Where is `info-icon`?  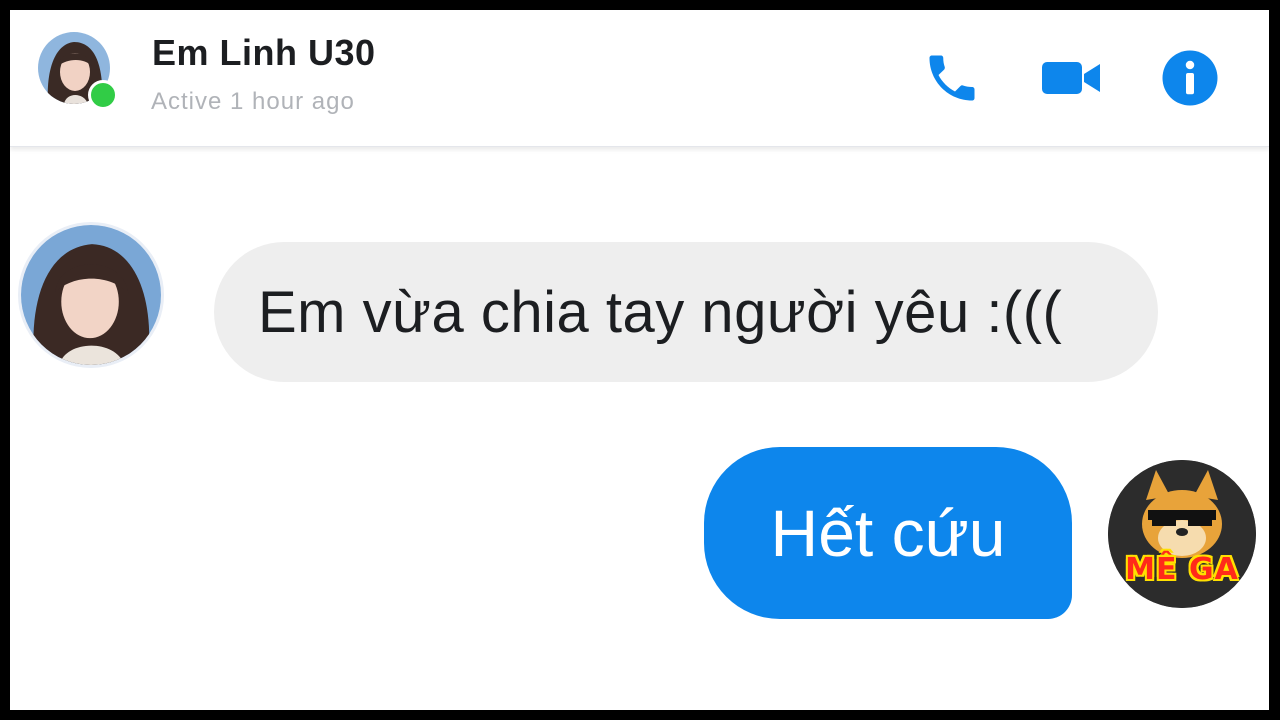 info-icon is located at coordinates (1190, 78).